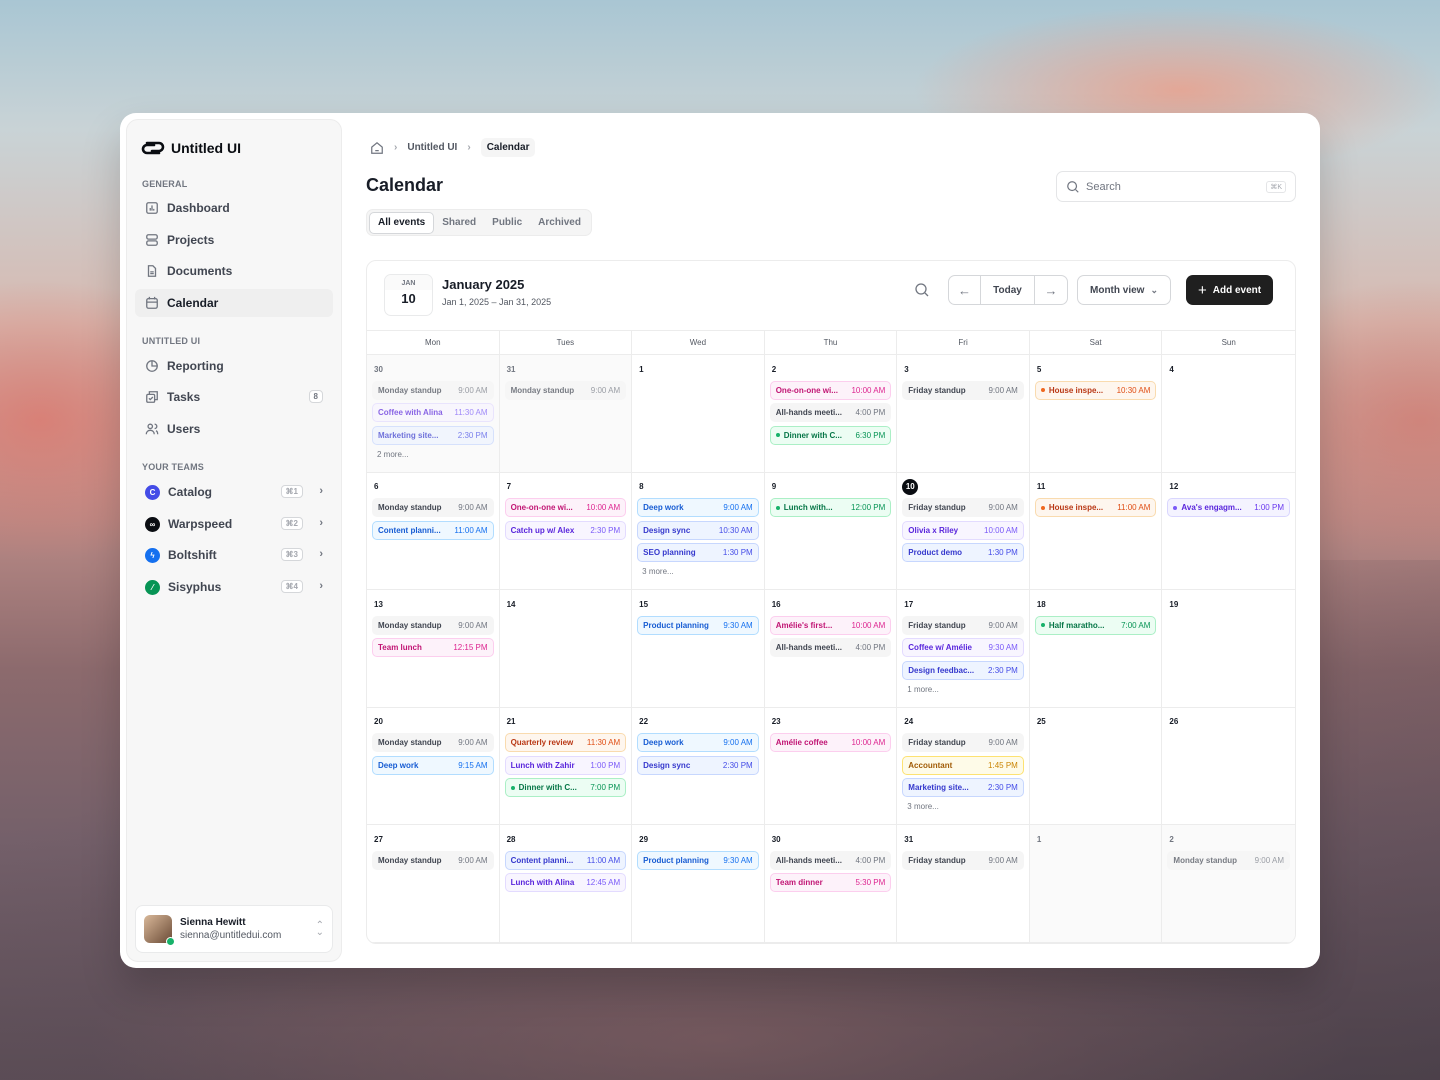  I want to click on month-view-dropdown: Month view ⌄, so click(1124, 290).